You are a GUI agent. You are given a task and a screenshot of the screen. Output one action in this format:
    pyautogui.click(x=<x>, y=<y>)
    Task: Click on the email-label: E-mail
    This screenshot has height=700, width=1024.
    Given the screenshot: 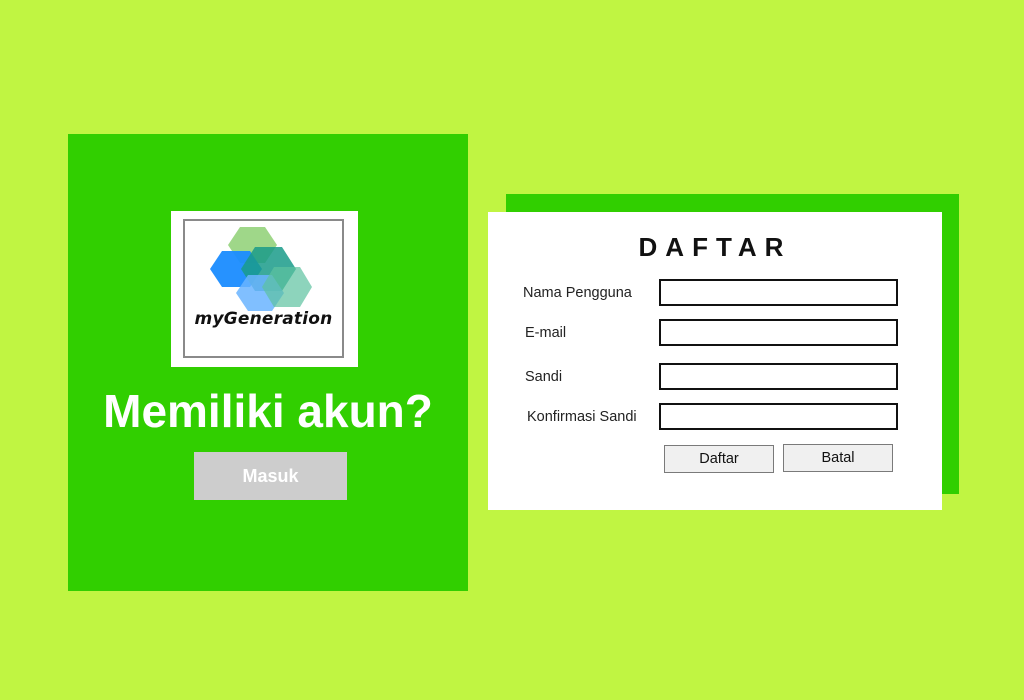 What is the action you would take?
    pyautogui.click(x=546, y=333)
    